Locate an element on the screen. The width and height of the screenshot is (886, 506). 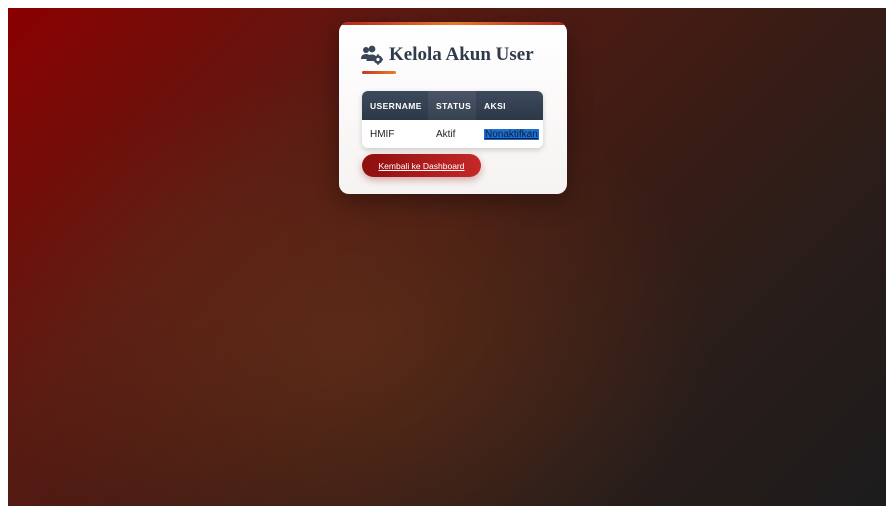
column-header-status: STATUS is located at coordinates (452, 105).